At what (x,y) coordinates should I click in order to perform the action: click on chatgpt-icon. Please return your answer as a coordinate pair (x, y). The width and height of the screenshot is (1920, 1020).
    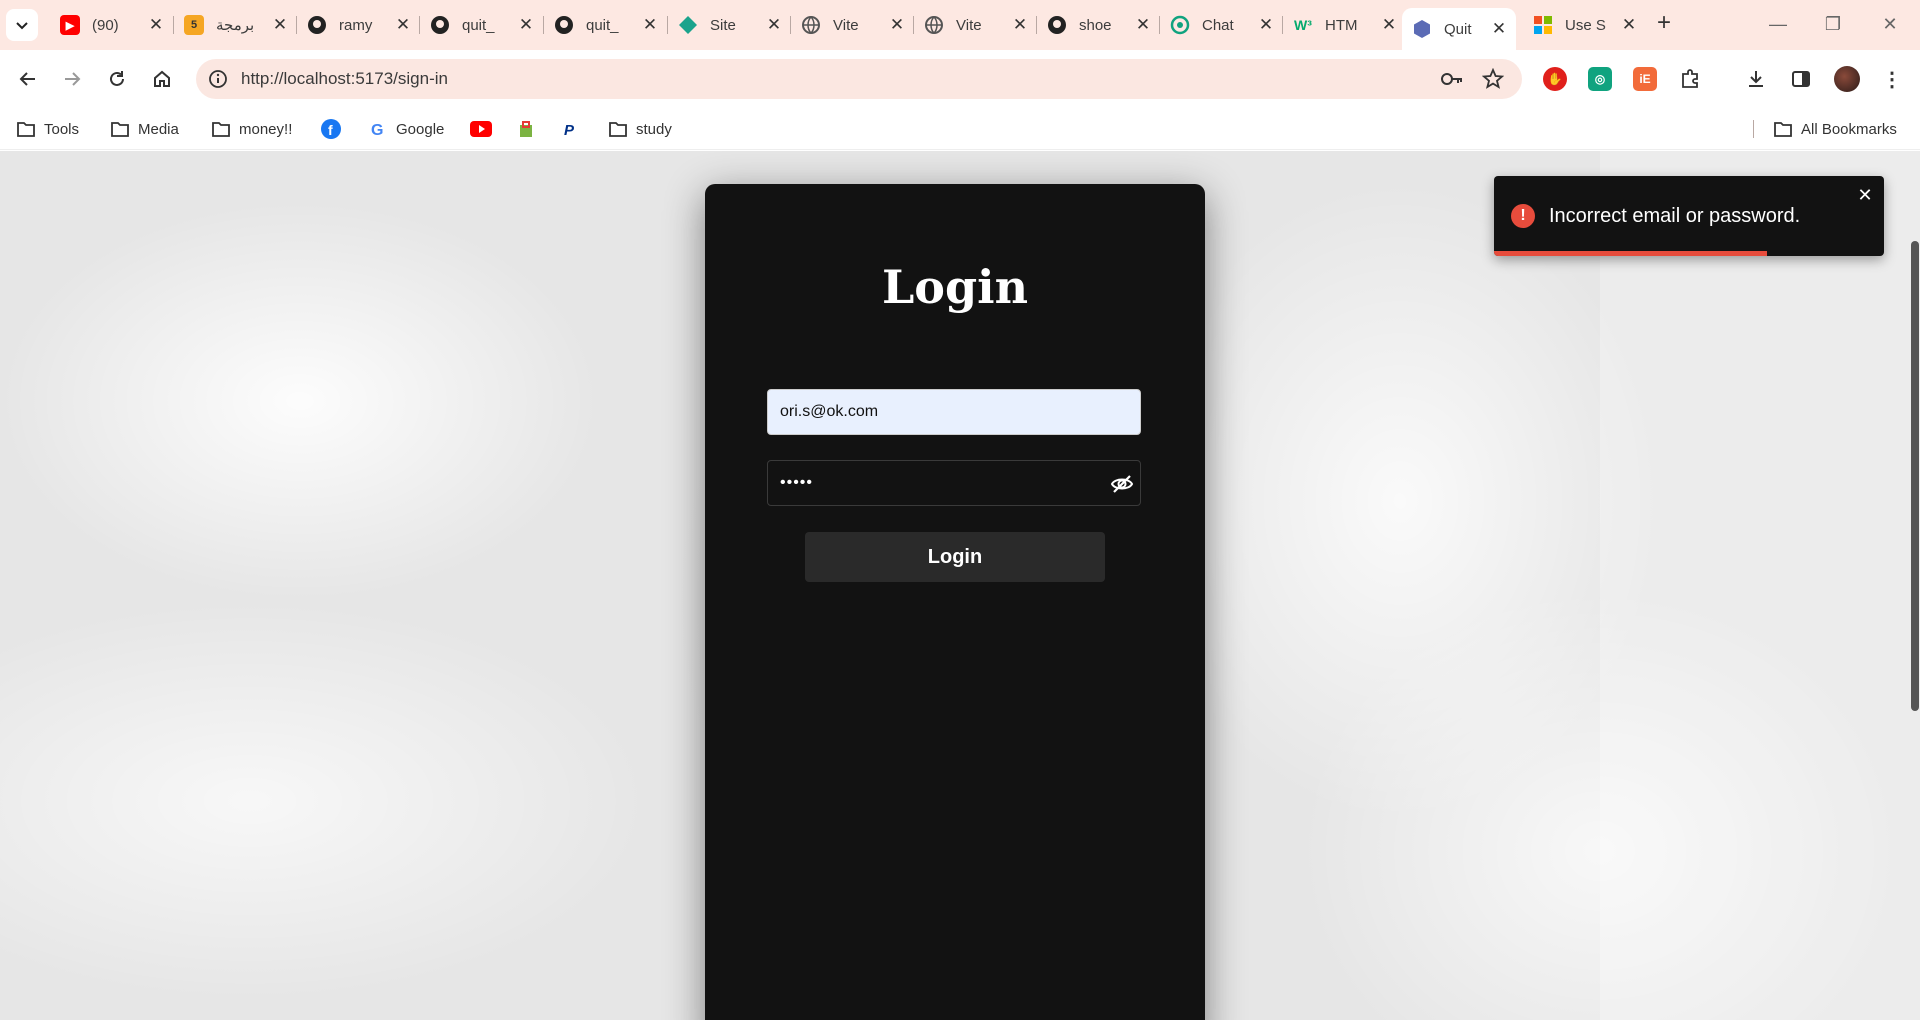
    Looking at the image, I should click on (1180, 25).